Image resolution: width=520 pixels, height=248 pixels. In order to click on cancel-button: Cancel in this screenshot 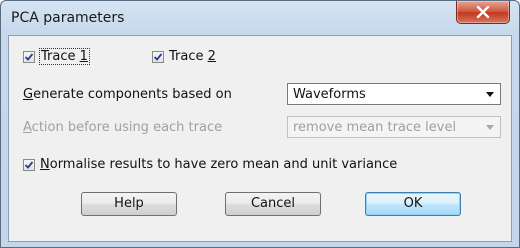, I will do `click(273, 204)`.